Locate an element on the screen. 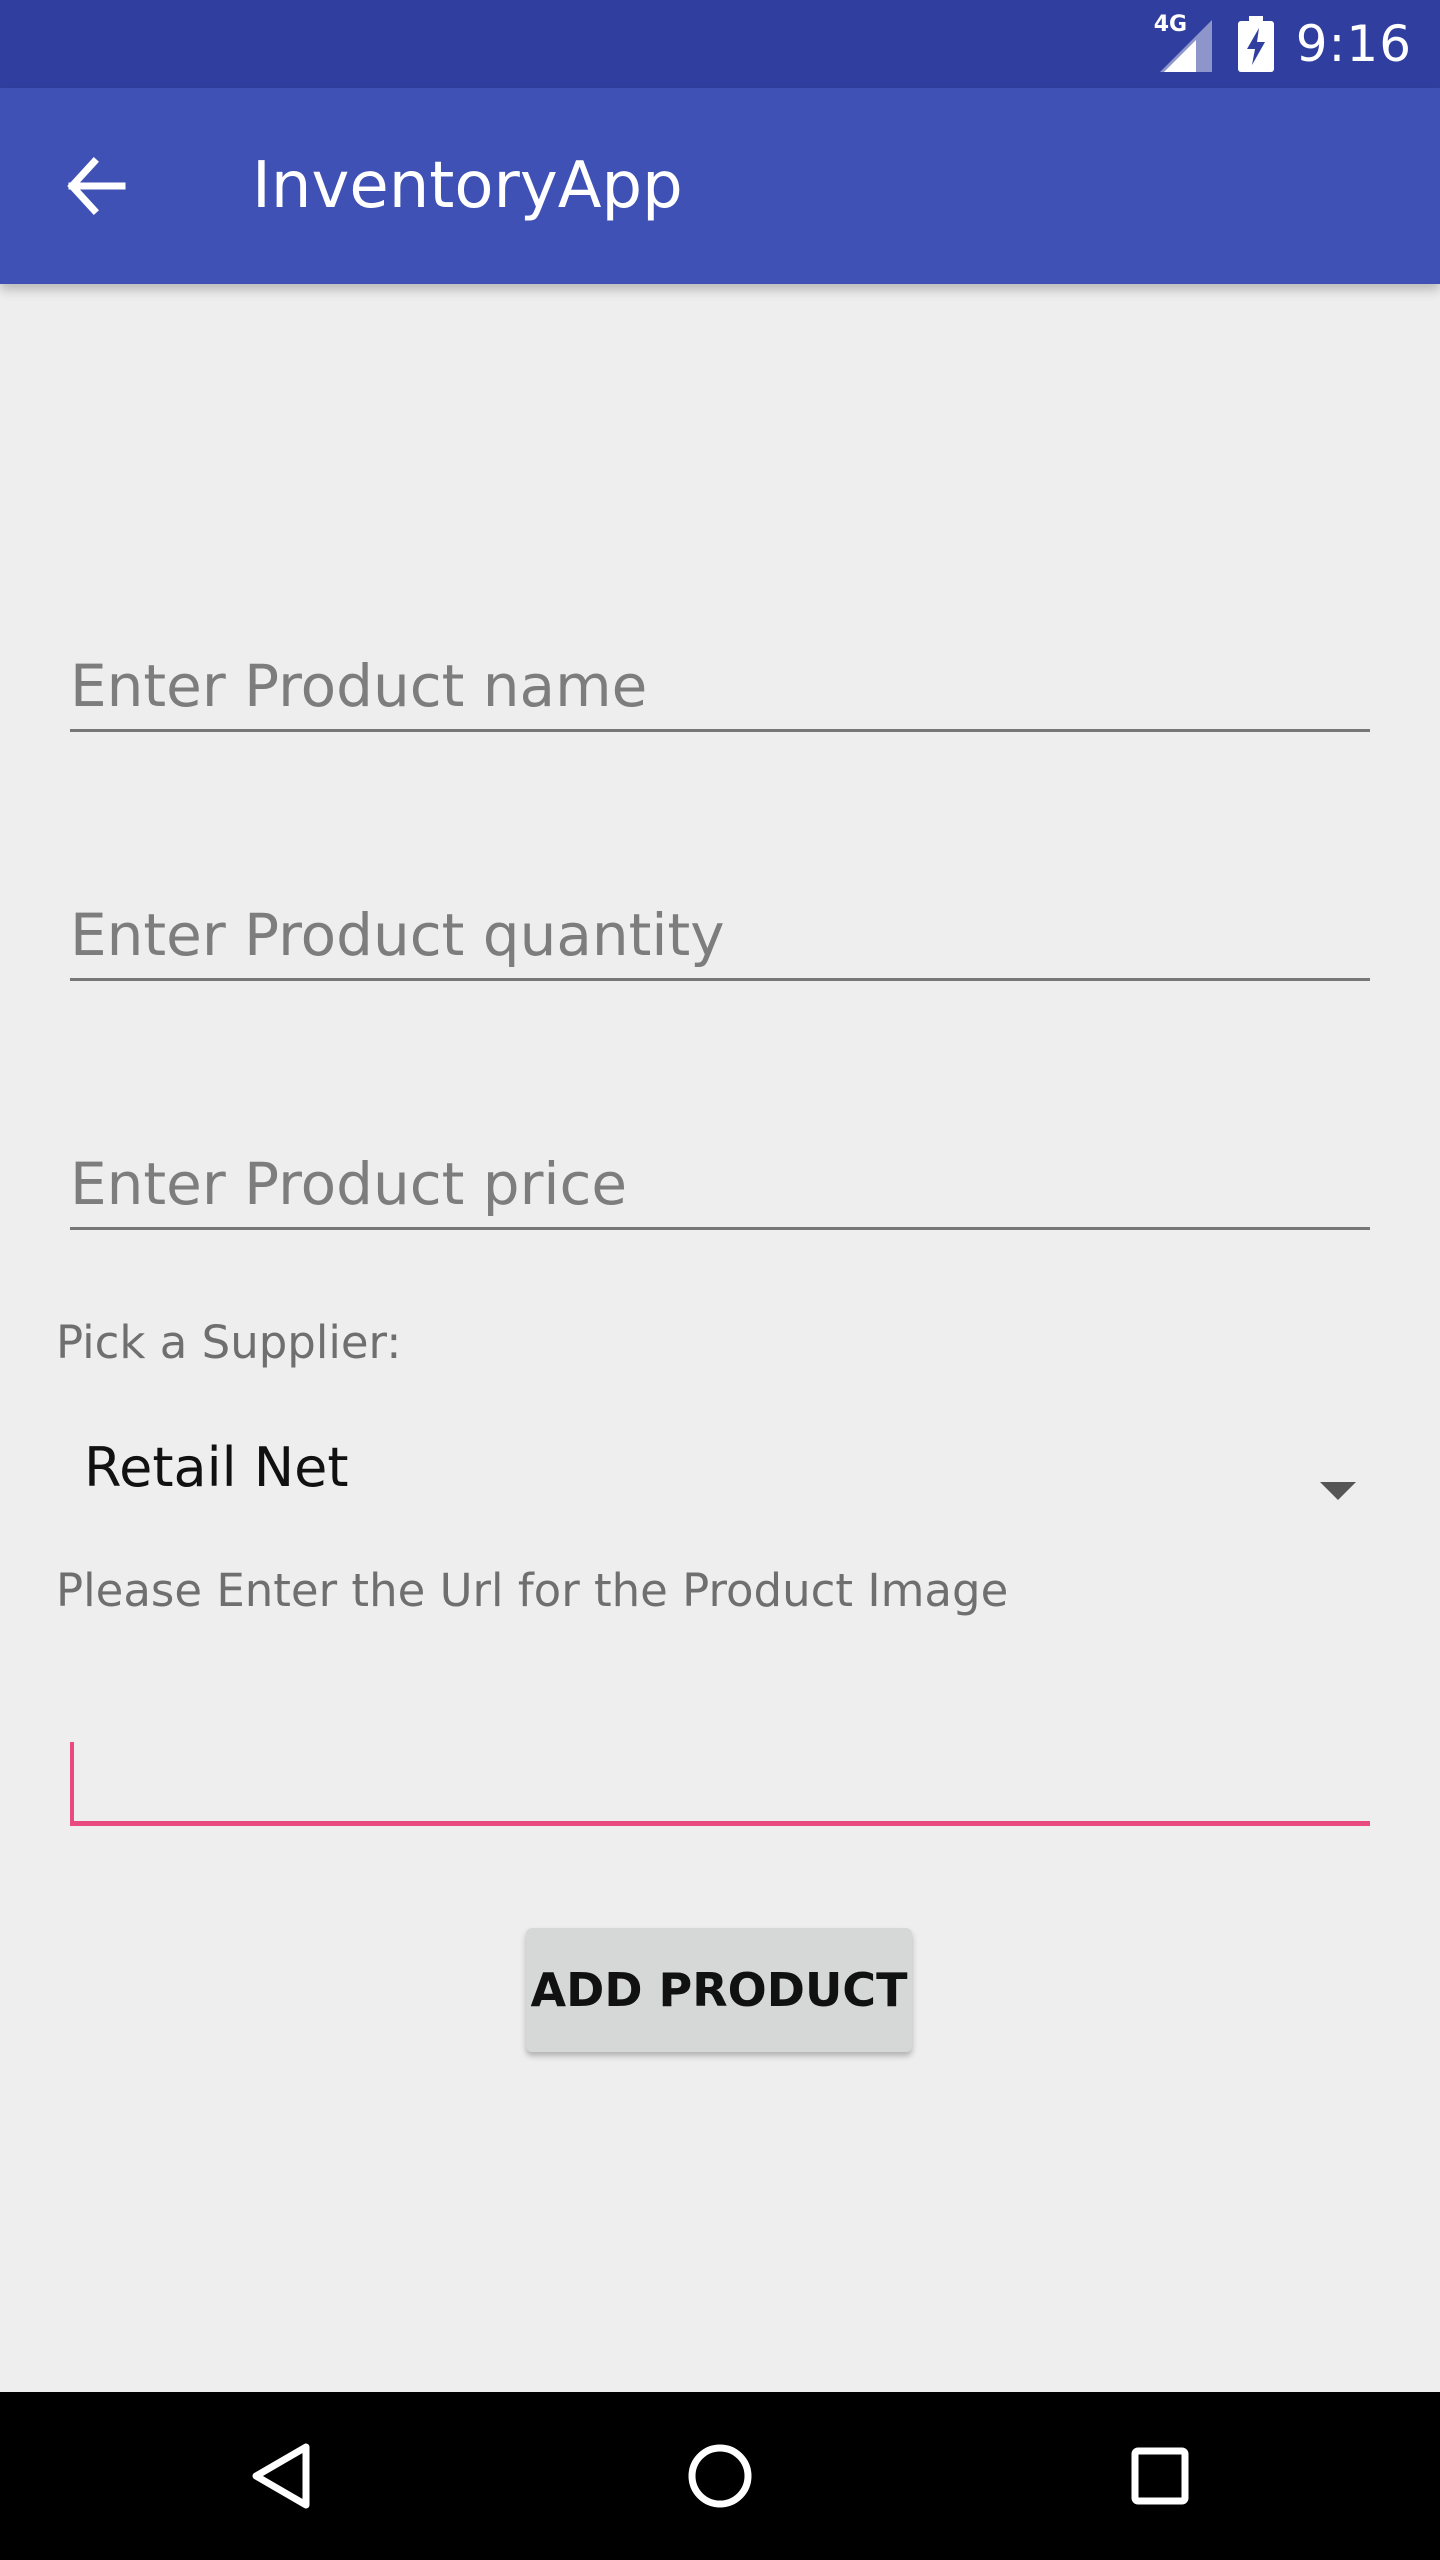  navigation-bar is located at coordinates (720, 2476).